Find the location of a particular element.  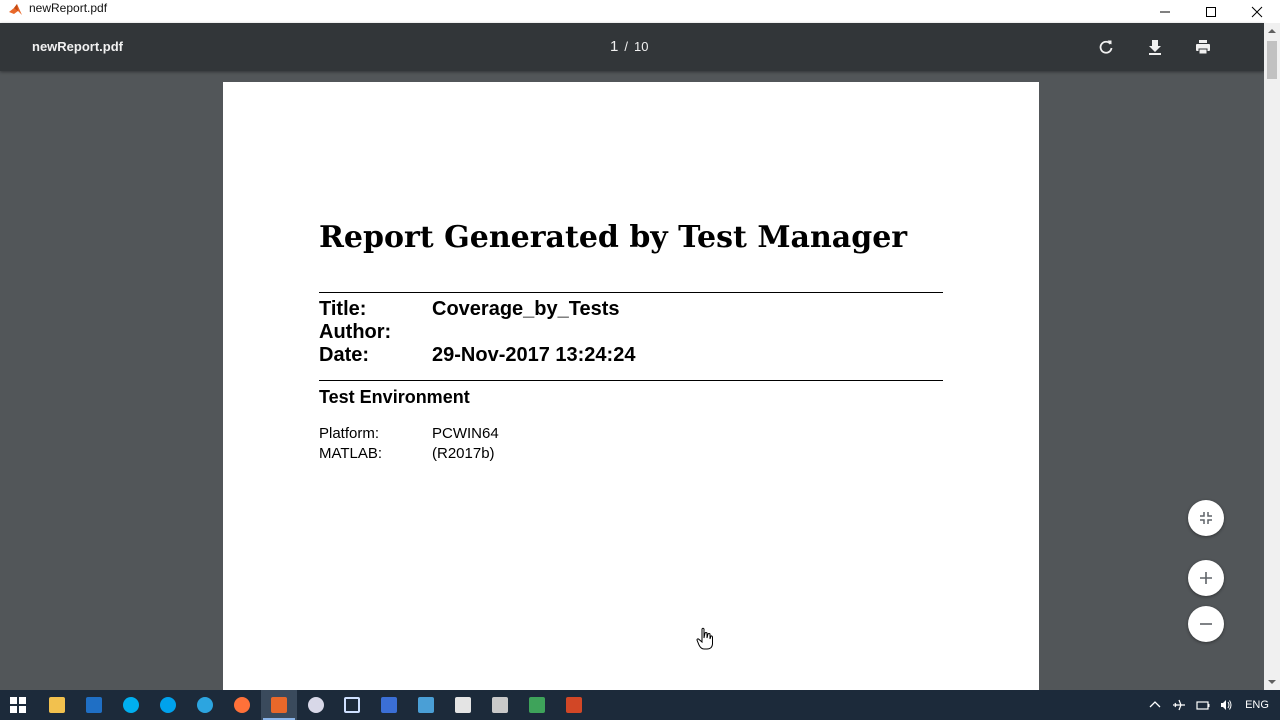

window-titlebar: newReport.pdf is located at coordinates (640, 11).